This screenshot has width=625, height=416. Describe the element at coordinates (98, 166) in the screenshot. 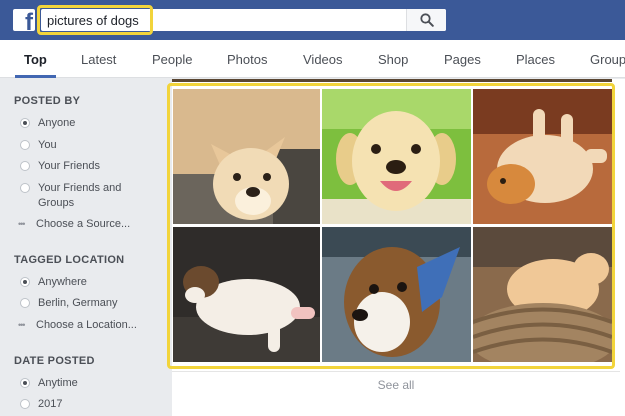

I see `option-your-friends: Your Friends` at that location.